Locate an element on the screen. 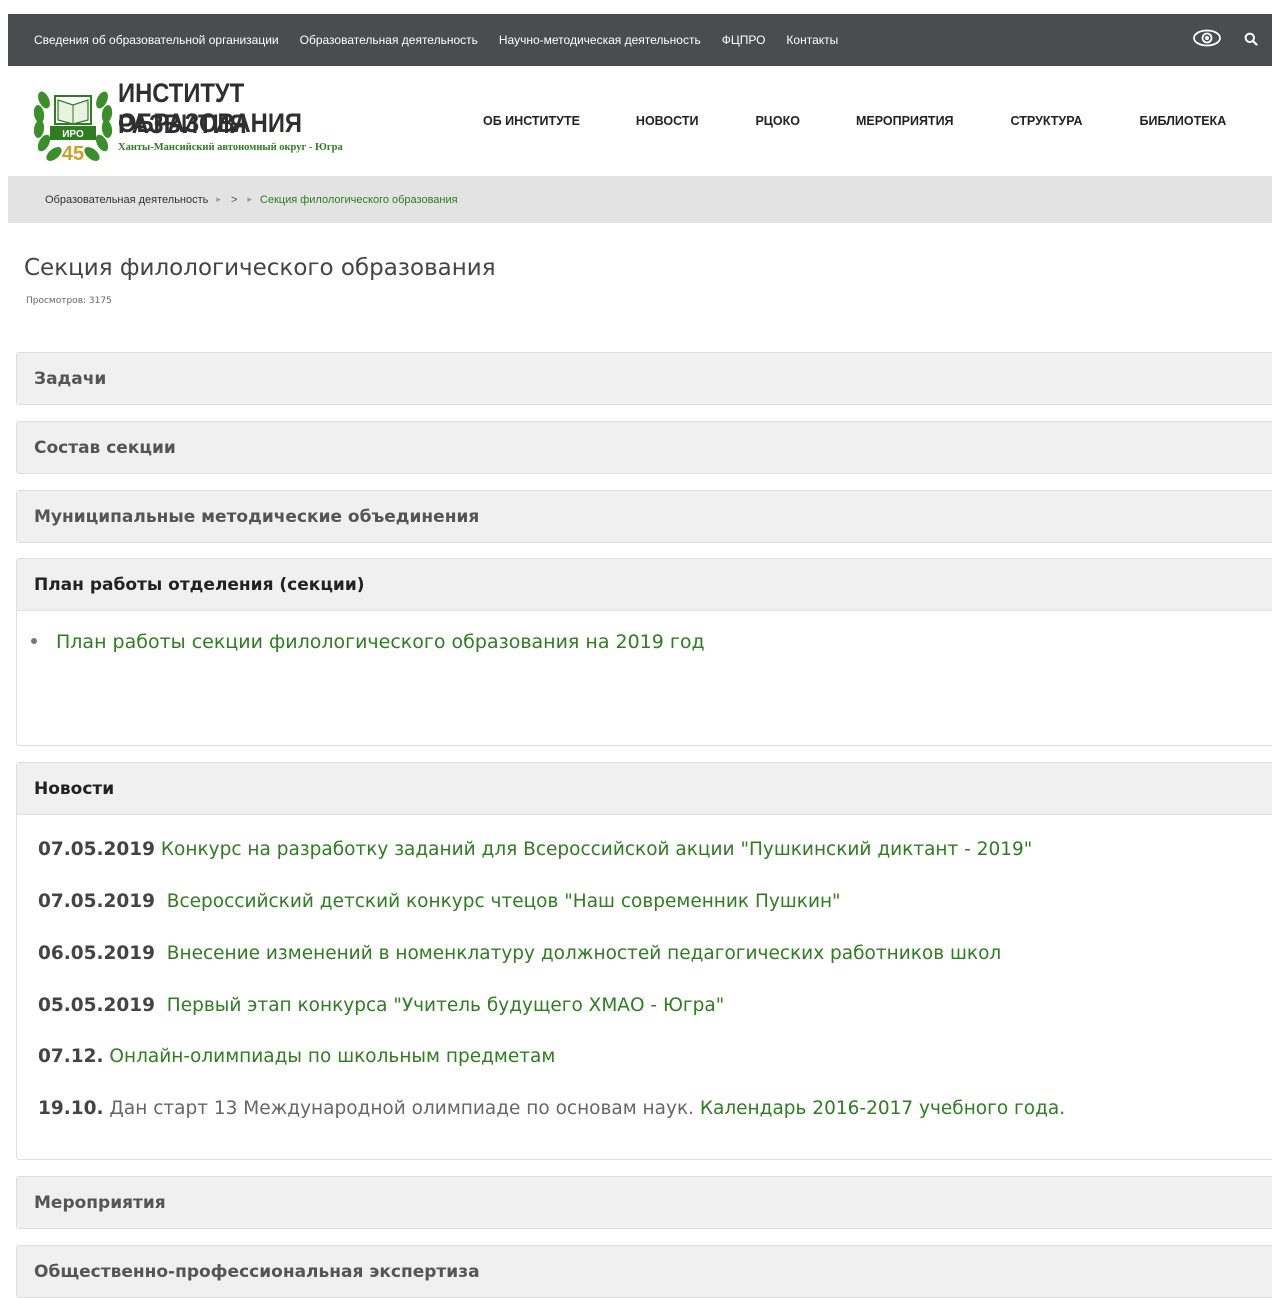 Image resolution: width=1272 pixels, height=1298 pixels. topnav-contacts: Контакты is located at coordinates (812, 40).